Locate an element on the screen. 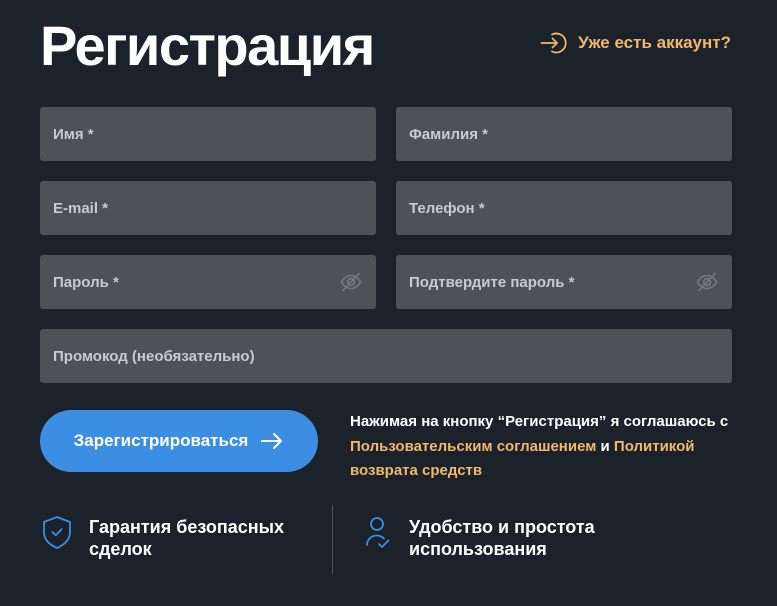  feature-safe-deals: Гарантия безопасных сделок is located at coordinates (162, 536).